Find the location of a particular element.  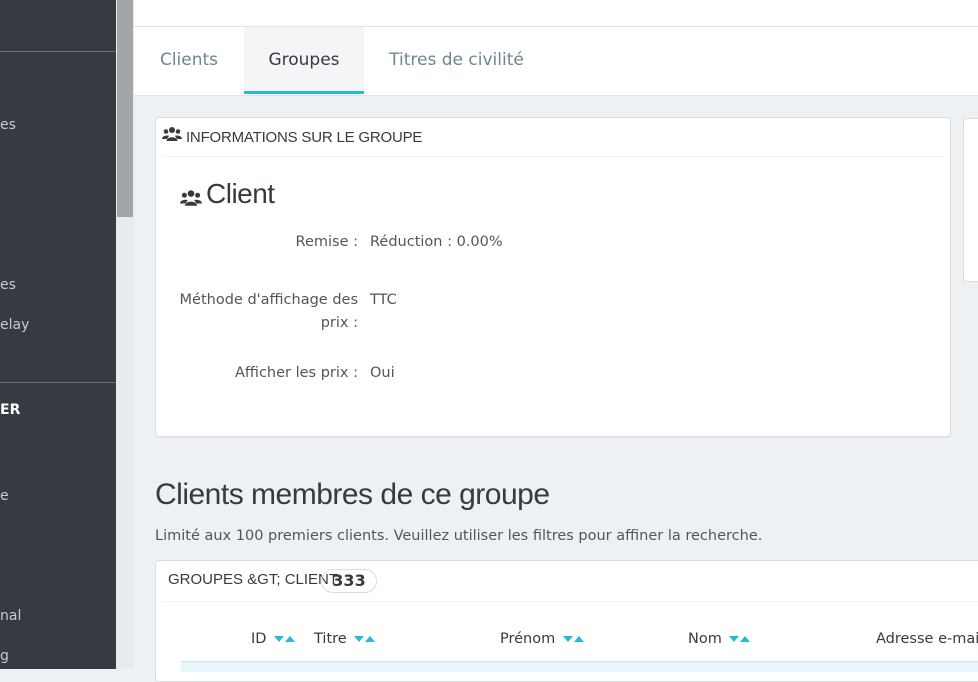

group-name-heading: Client is located at coordinates (227, 195).